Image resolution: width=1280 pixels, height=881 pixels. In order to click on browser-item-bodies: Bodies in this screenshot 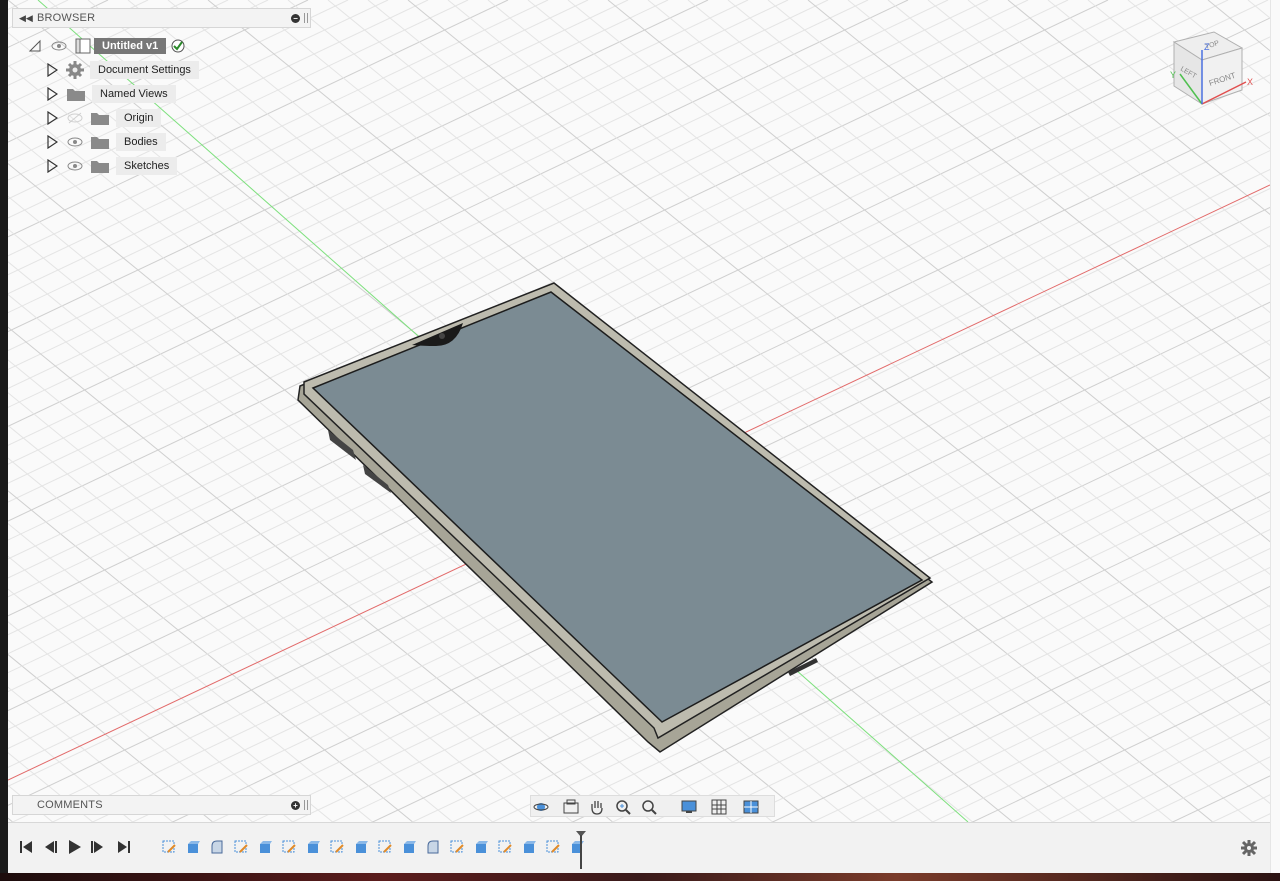, I will do `click(106, 142)`.